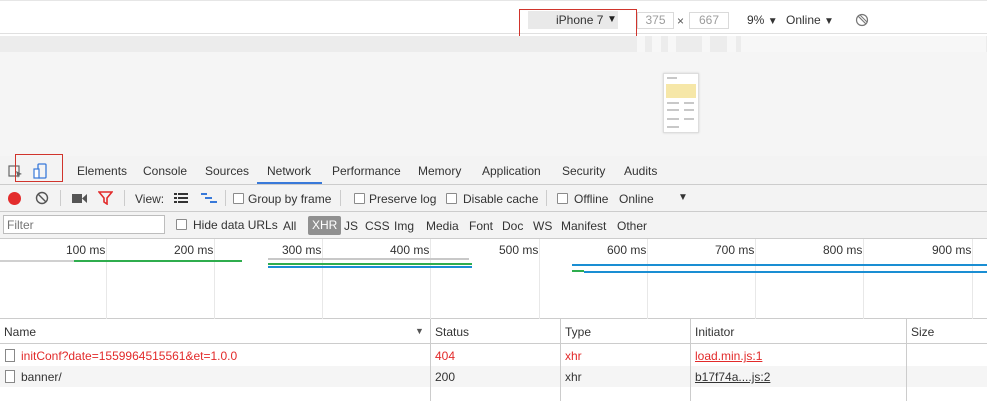 The height and width of the screenshot is (401, 987). I want to click on zoom-select: 9% ▼, so click(762, 20).